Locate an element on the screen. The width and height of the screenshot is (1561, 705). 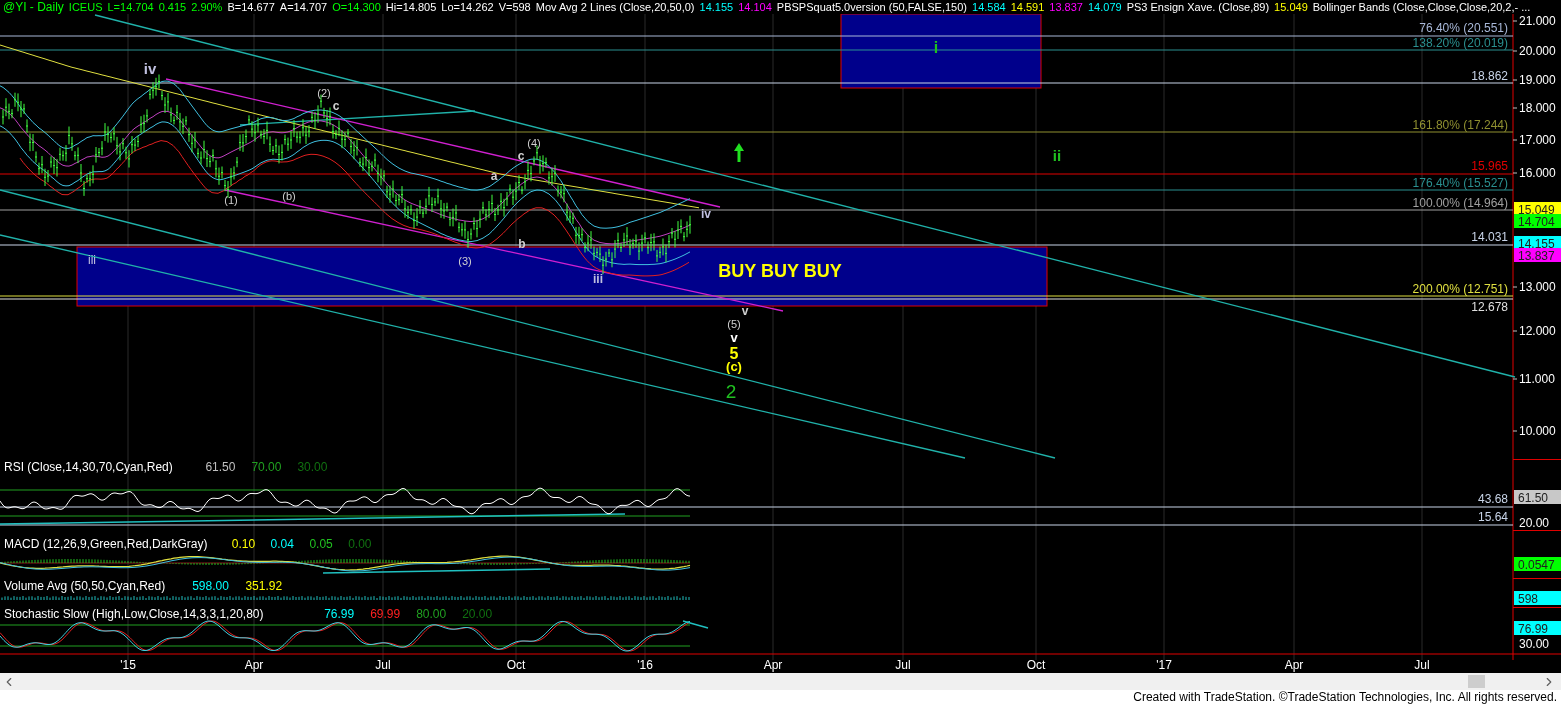
axis-label: '17 is located at coordinates (1164, 665).